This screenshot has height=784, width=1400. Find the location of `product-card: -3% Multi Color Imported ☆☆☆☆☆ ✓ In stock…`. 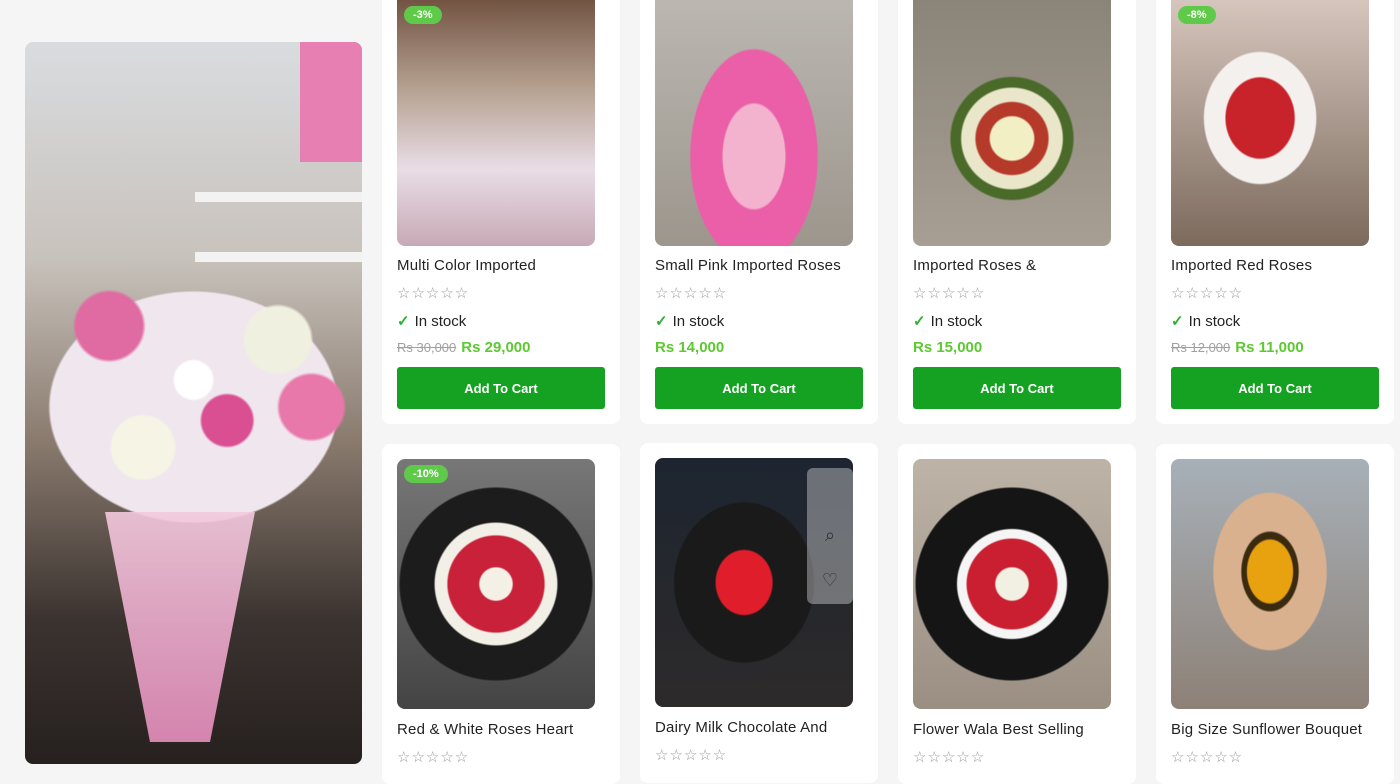

product-card: -3% Multi Color Imported ☆☆☆☆☆ ✓ In stock… is located at coordinates (501, 212).